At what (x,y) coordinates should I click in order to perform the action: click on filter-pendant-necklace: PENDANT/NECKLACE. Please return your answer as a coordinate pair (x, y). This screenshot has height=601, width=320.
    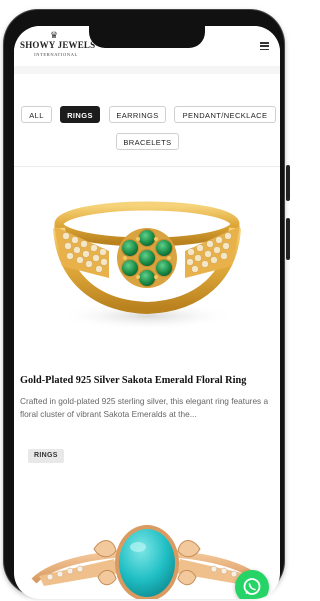
    Looking at the image, I should click on (225, 114).